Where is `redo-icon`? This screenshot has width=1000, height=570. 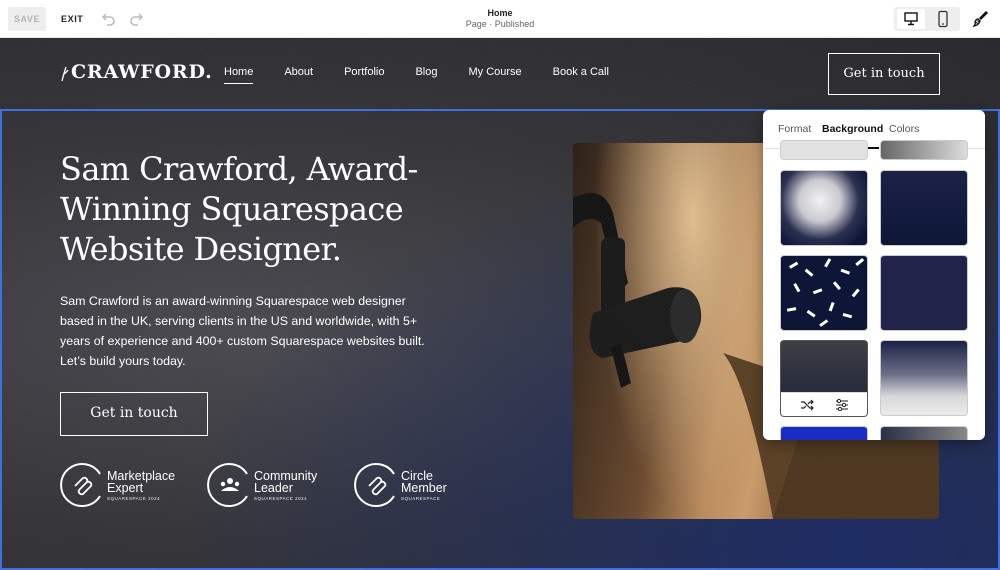 redo-icon is located at coordinates (137, 19).